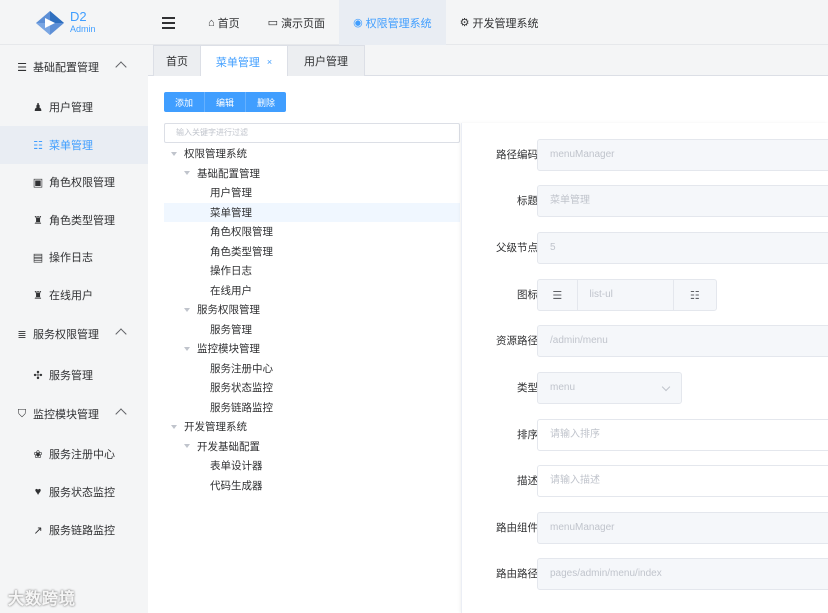  Describe the element at coordinates (74, 257) in the screenshot. I see `sidebar-item-operation-log: ▤ 操作日志` at that location.